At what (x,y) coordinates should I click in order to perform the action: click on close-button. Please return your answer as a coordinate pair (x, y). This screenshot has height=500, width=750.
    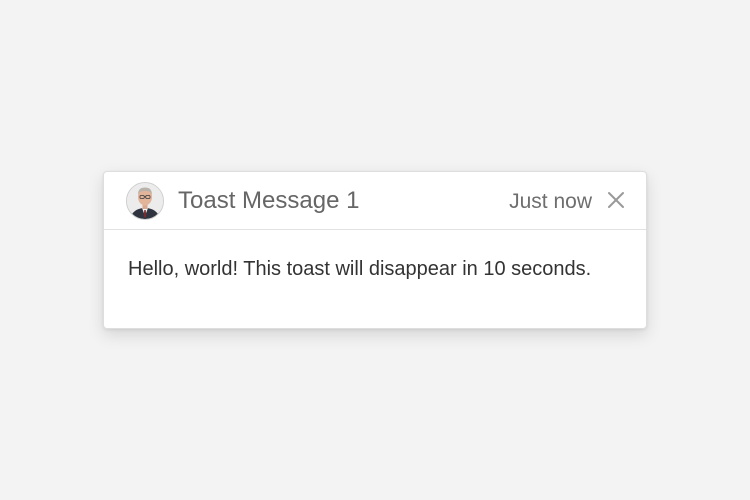
    Looking at the image, I should click on (616, 200).